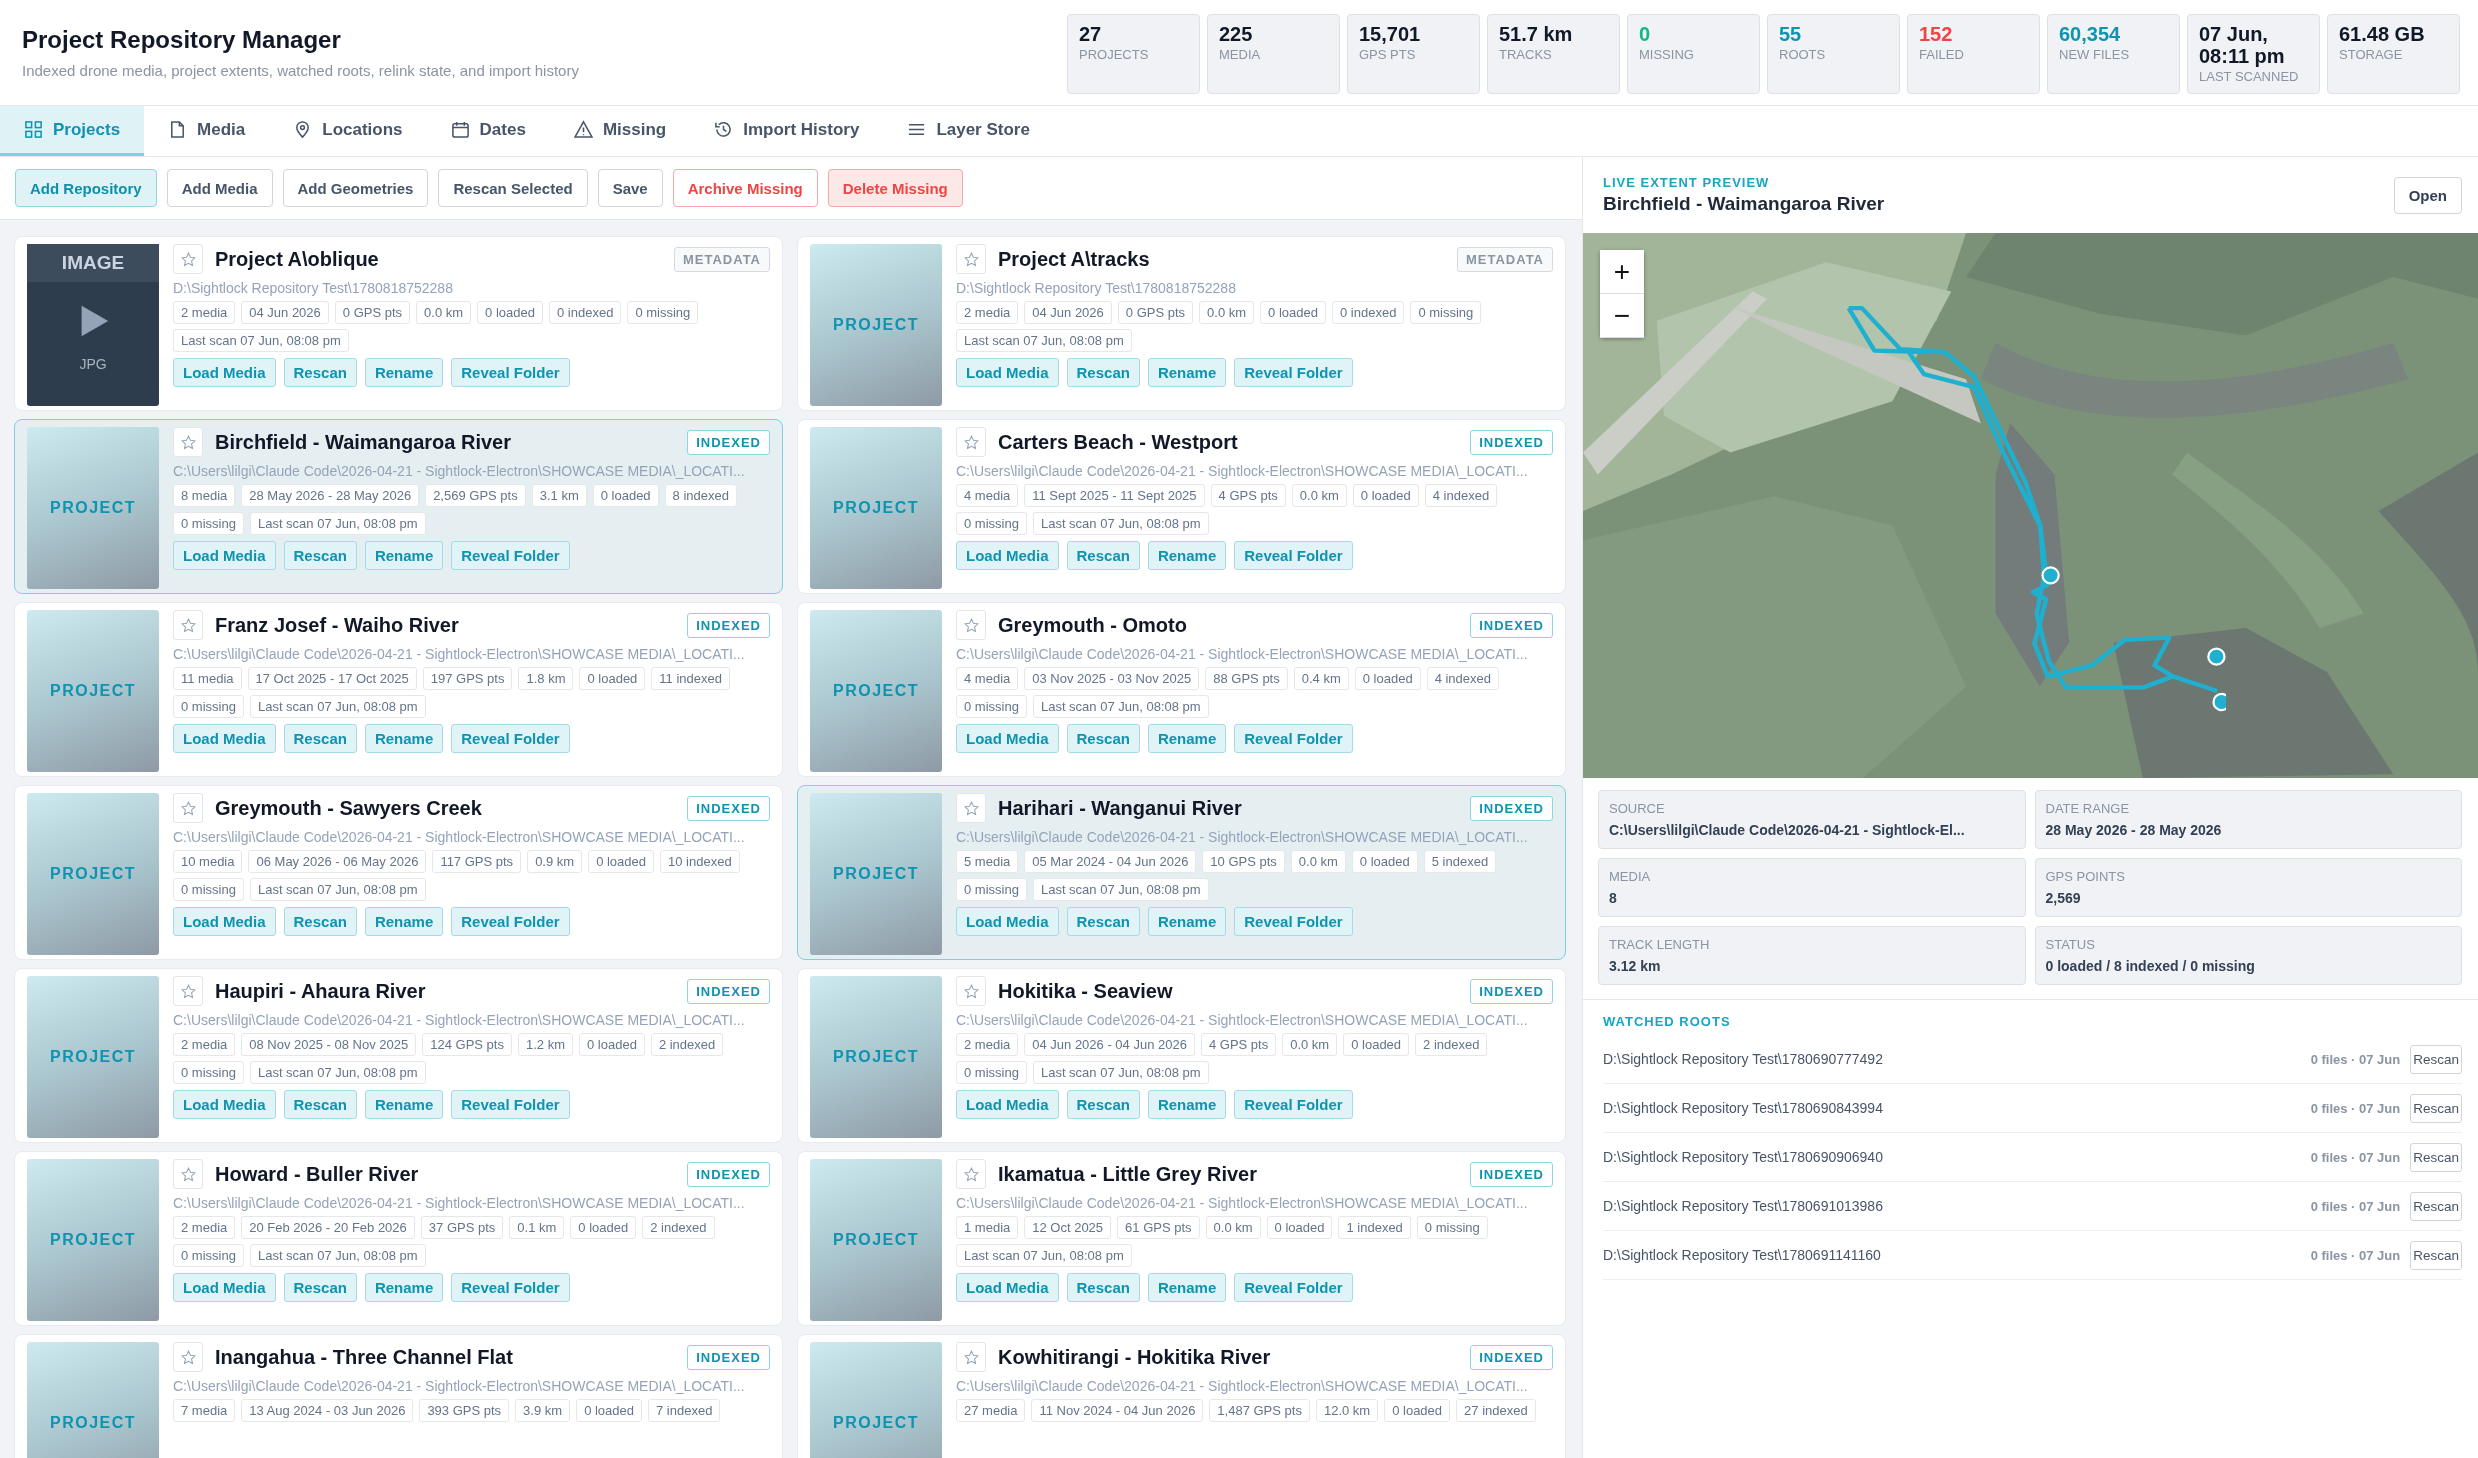 The width and height of the screenshot is (2478, 1458). Describe the element at coordinates (1630, 876) in the screenshot. I see `detail-label: MEDIA` at that location.